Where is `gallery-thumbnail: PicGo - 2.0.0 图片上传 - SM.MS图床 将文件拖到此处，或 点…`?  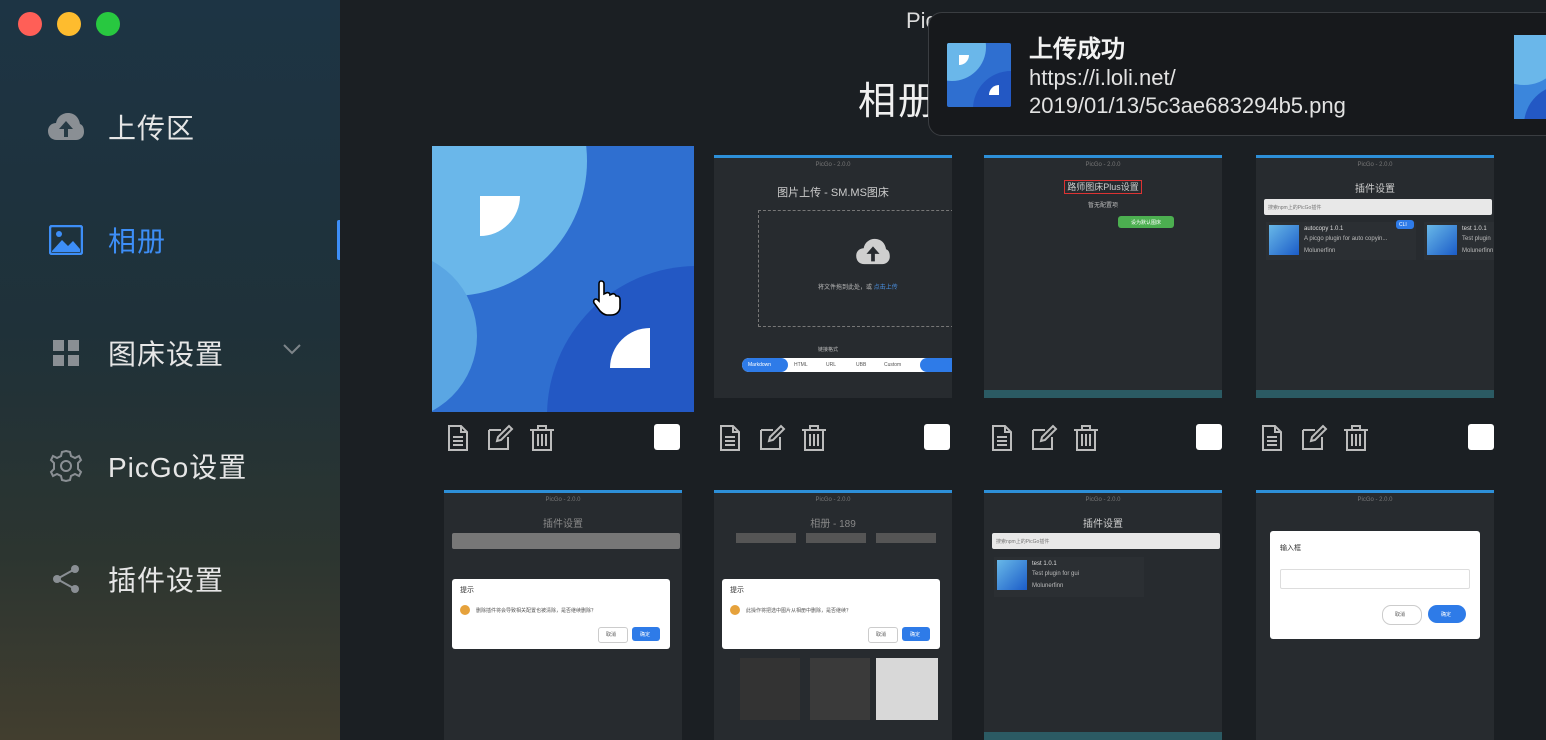
gallery-thumbnail: PicGo - 2.0.0 图片上传 - SM.MS图床 将文件拖到此处，或 点… is located at coordinates (833, 276).